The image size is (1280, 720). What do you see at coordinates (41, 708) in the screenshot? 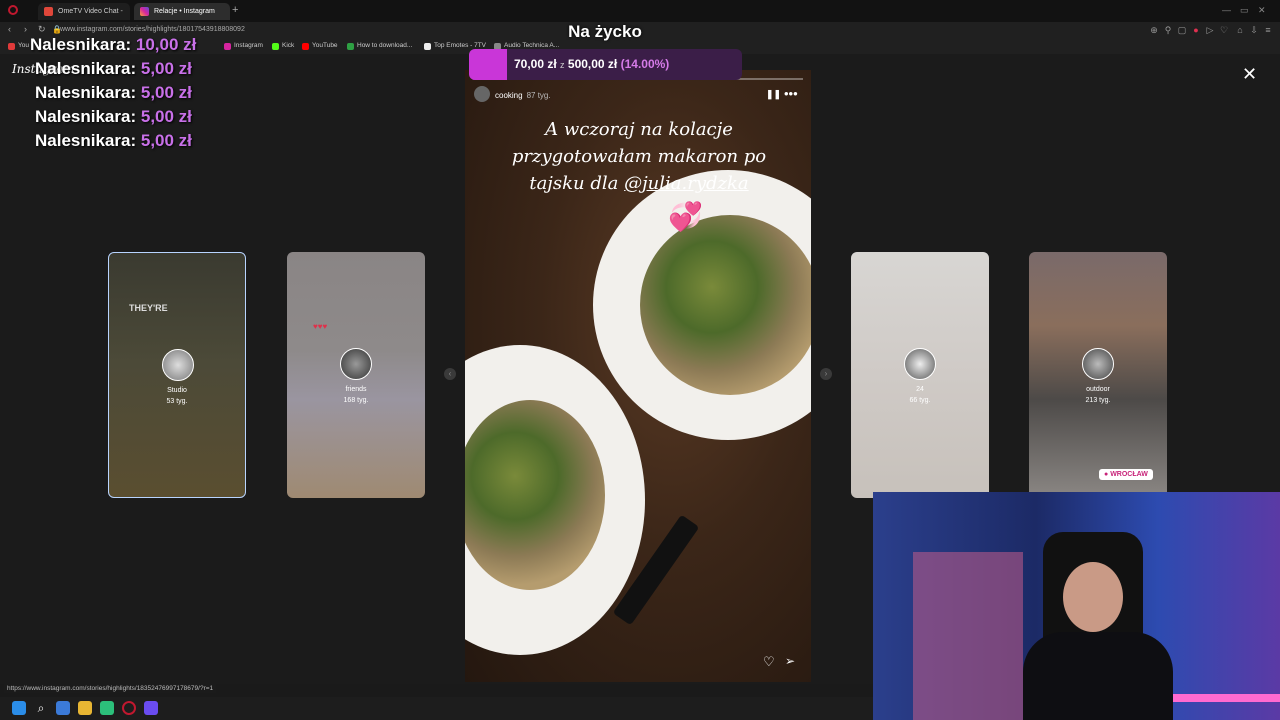
I see `search-icon: ⌕` at bounding box center [41, 708].